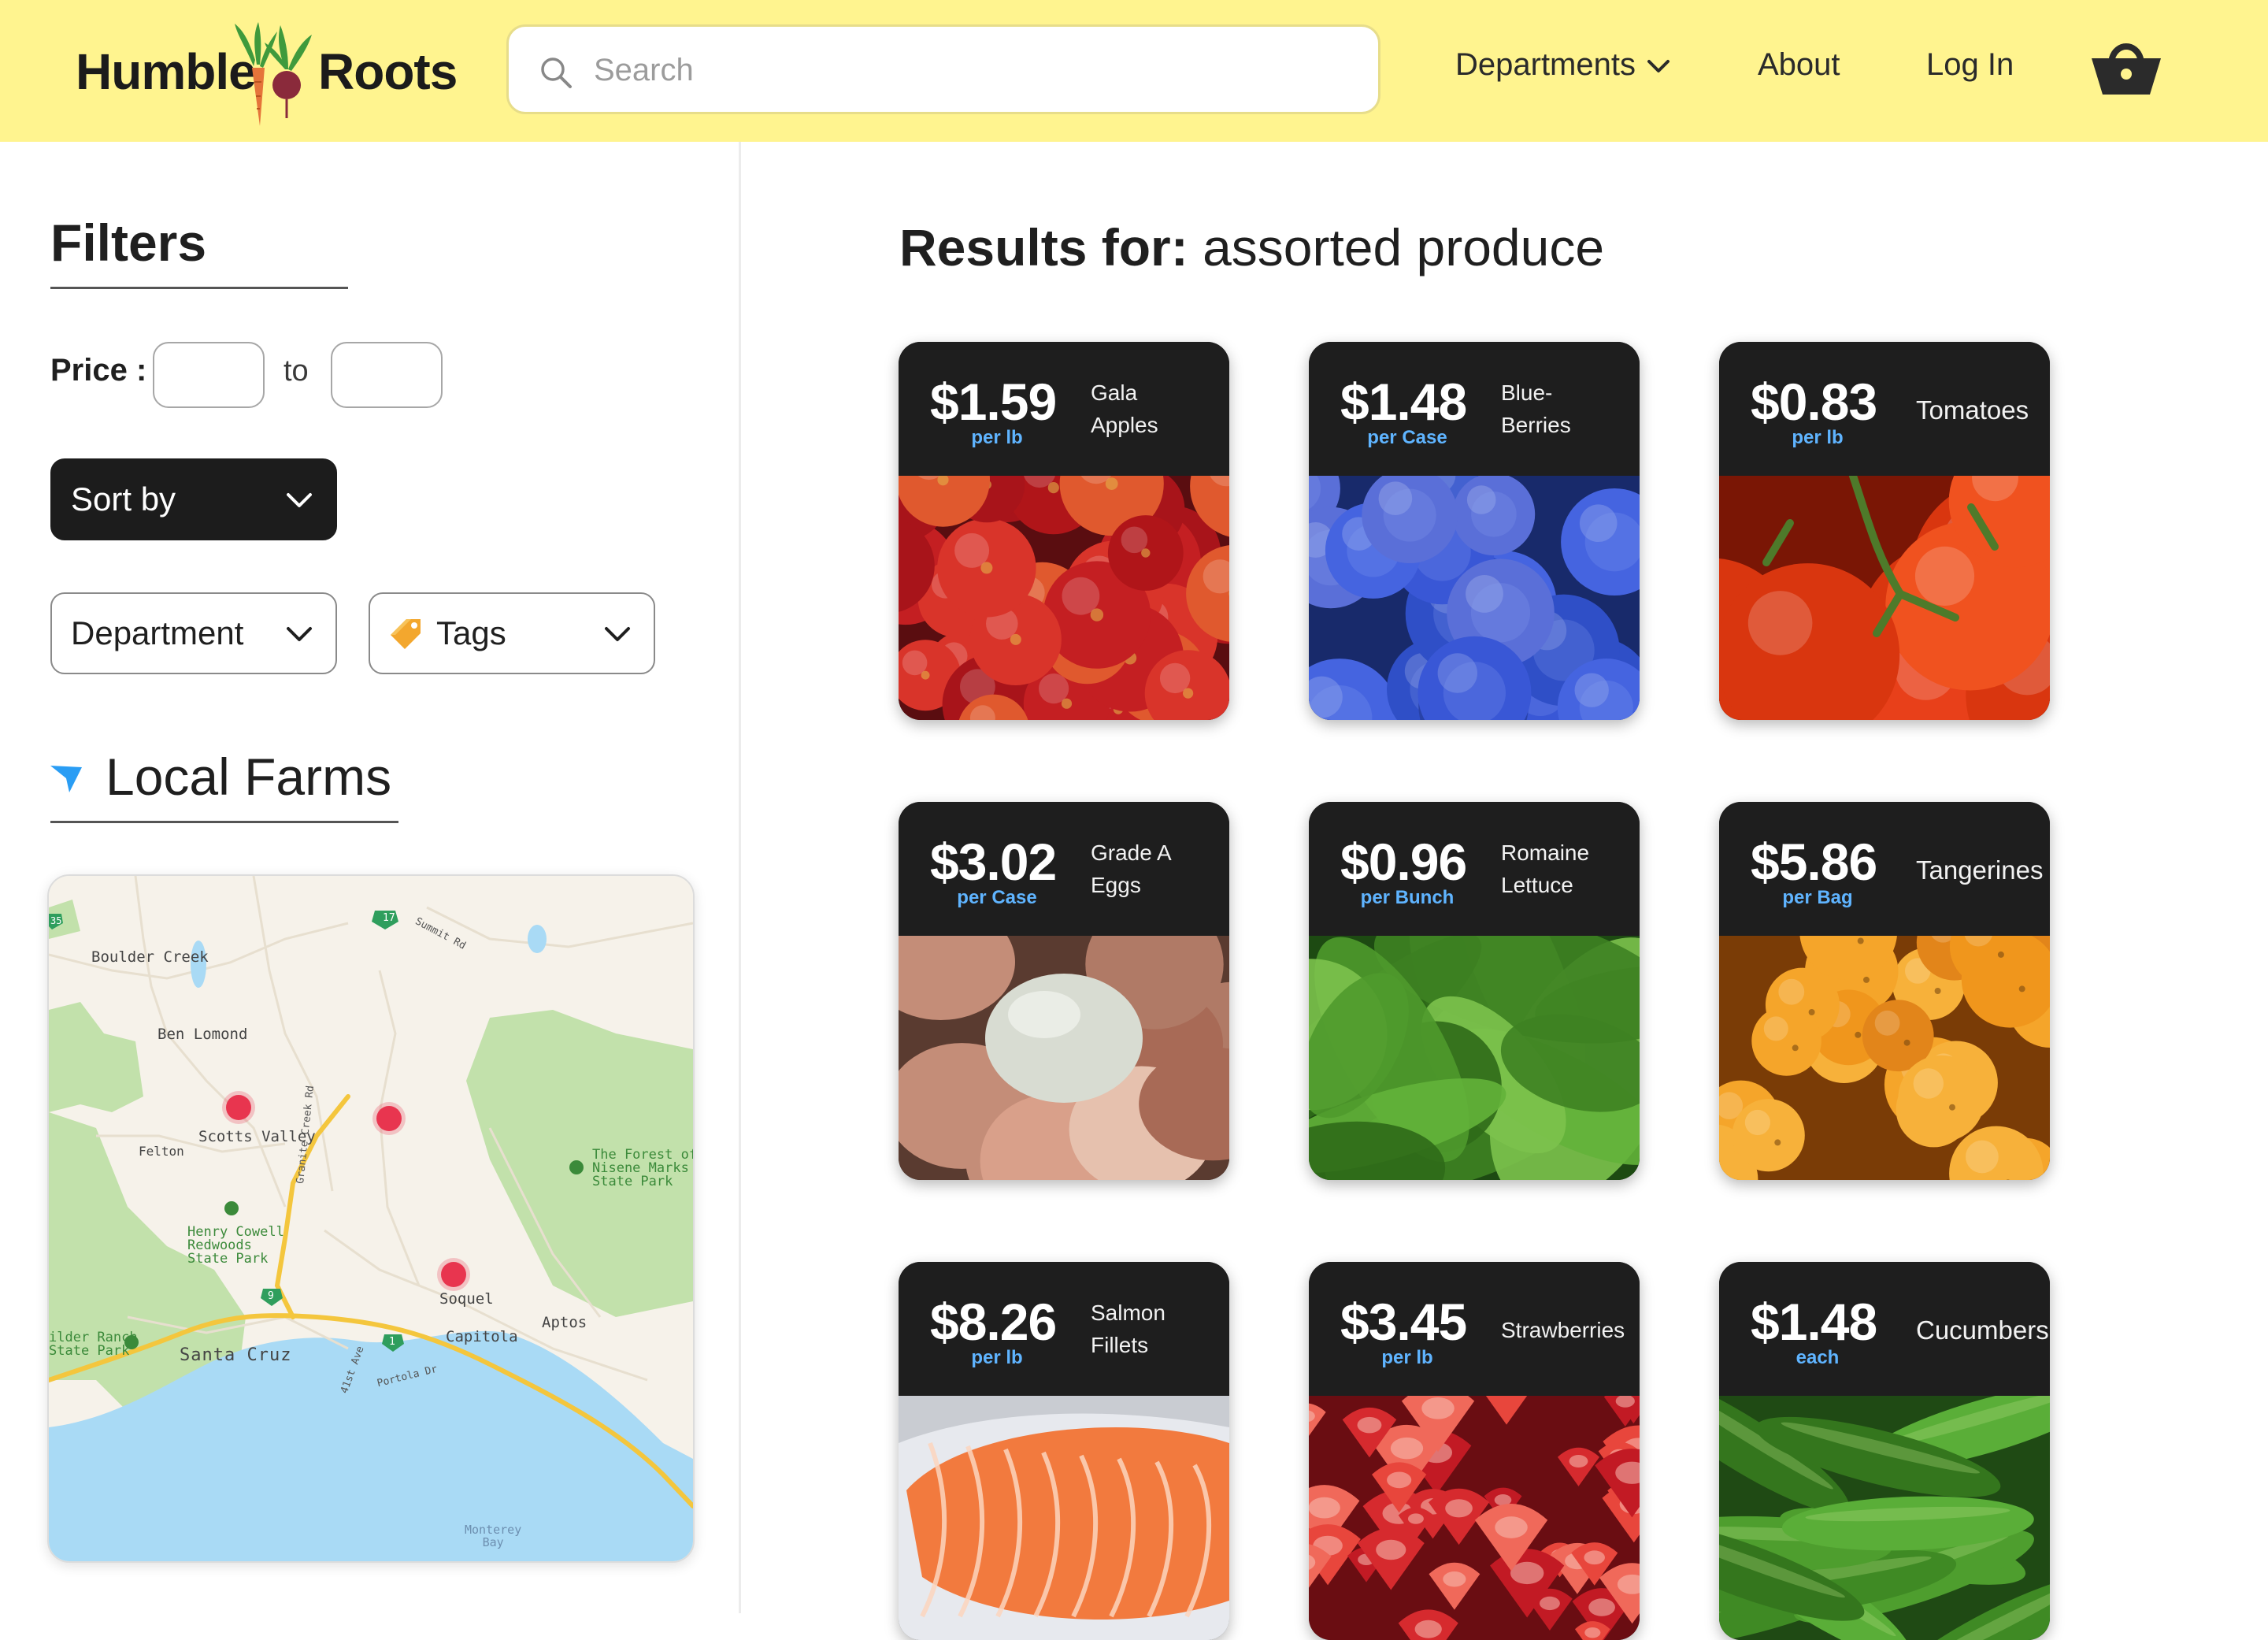  Describe the element at coordinates (1884, 1518) in the screenshot. I see `product-image-cucumbers` at that location.